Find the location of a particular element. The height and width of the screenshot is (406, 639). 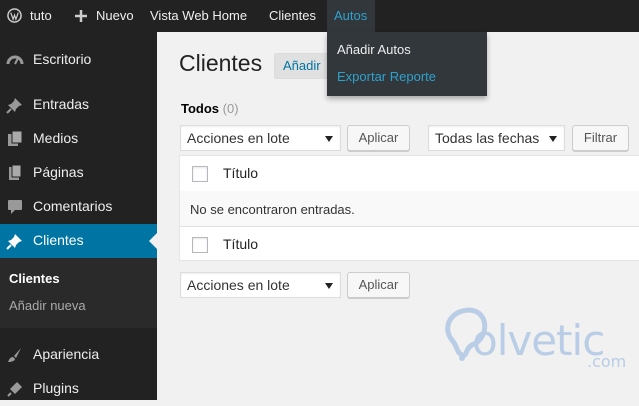

sidebar-item-label: Entradas is located at coordinates (61, 104).